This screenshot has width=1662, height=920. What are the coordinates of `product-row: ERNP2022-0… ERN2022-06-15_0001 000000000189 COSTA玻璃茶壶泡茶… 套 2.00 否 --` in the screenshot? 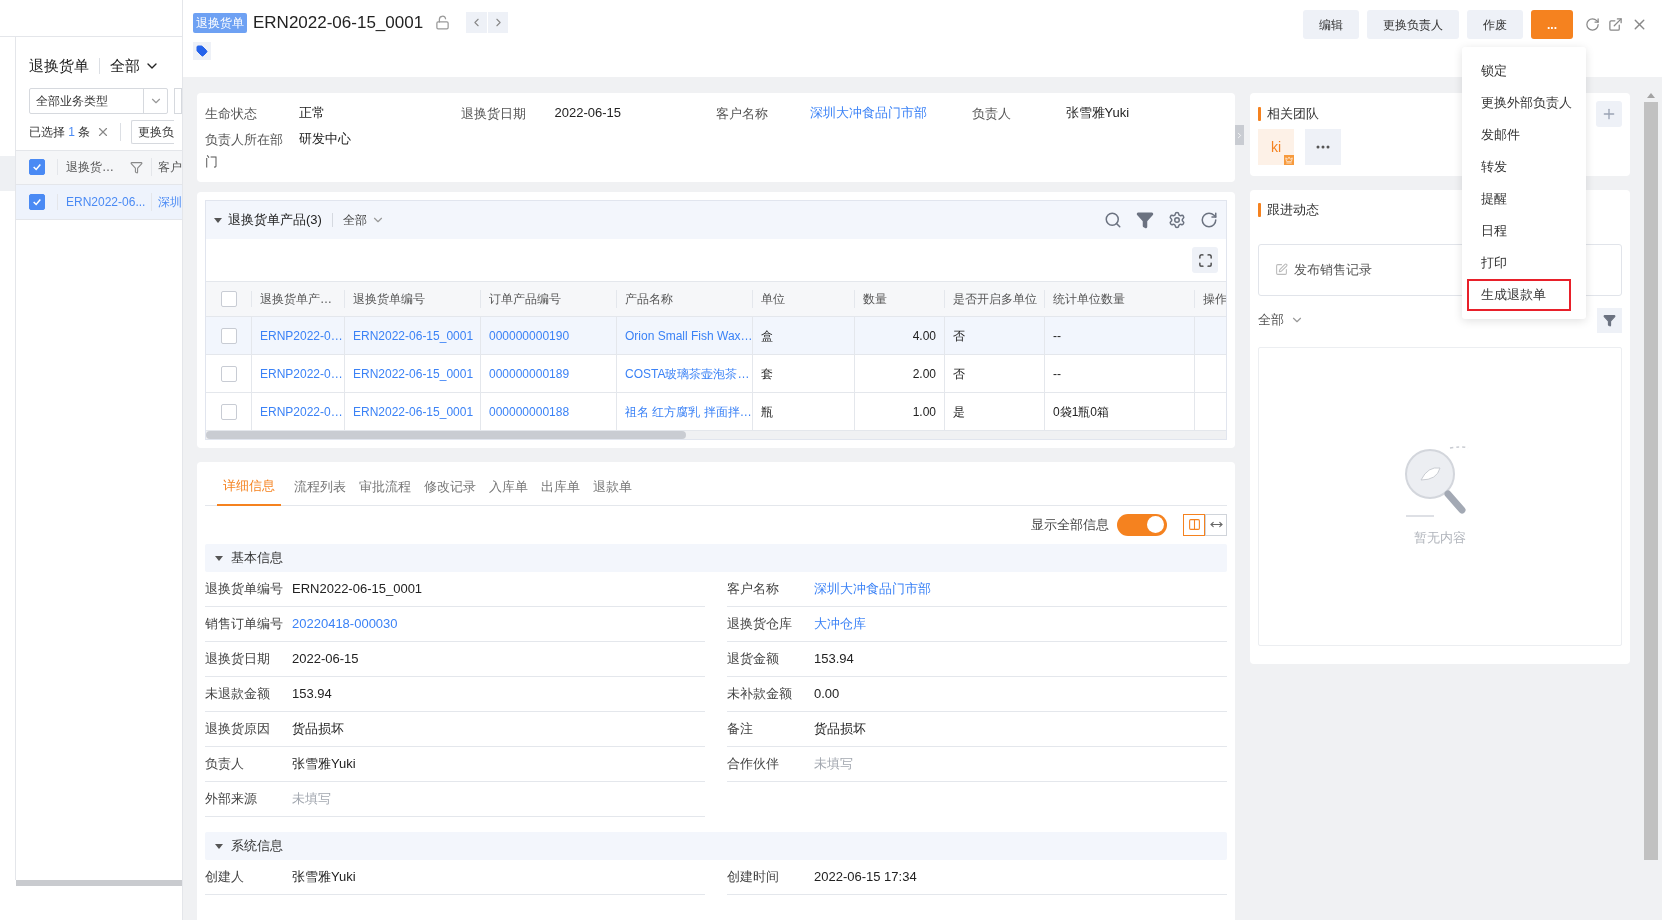 It's located at (716, 374).